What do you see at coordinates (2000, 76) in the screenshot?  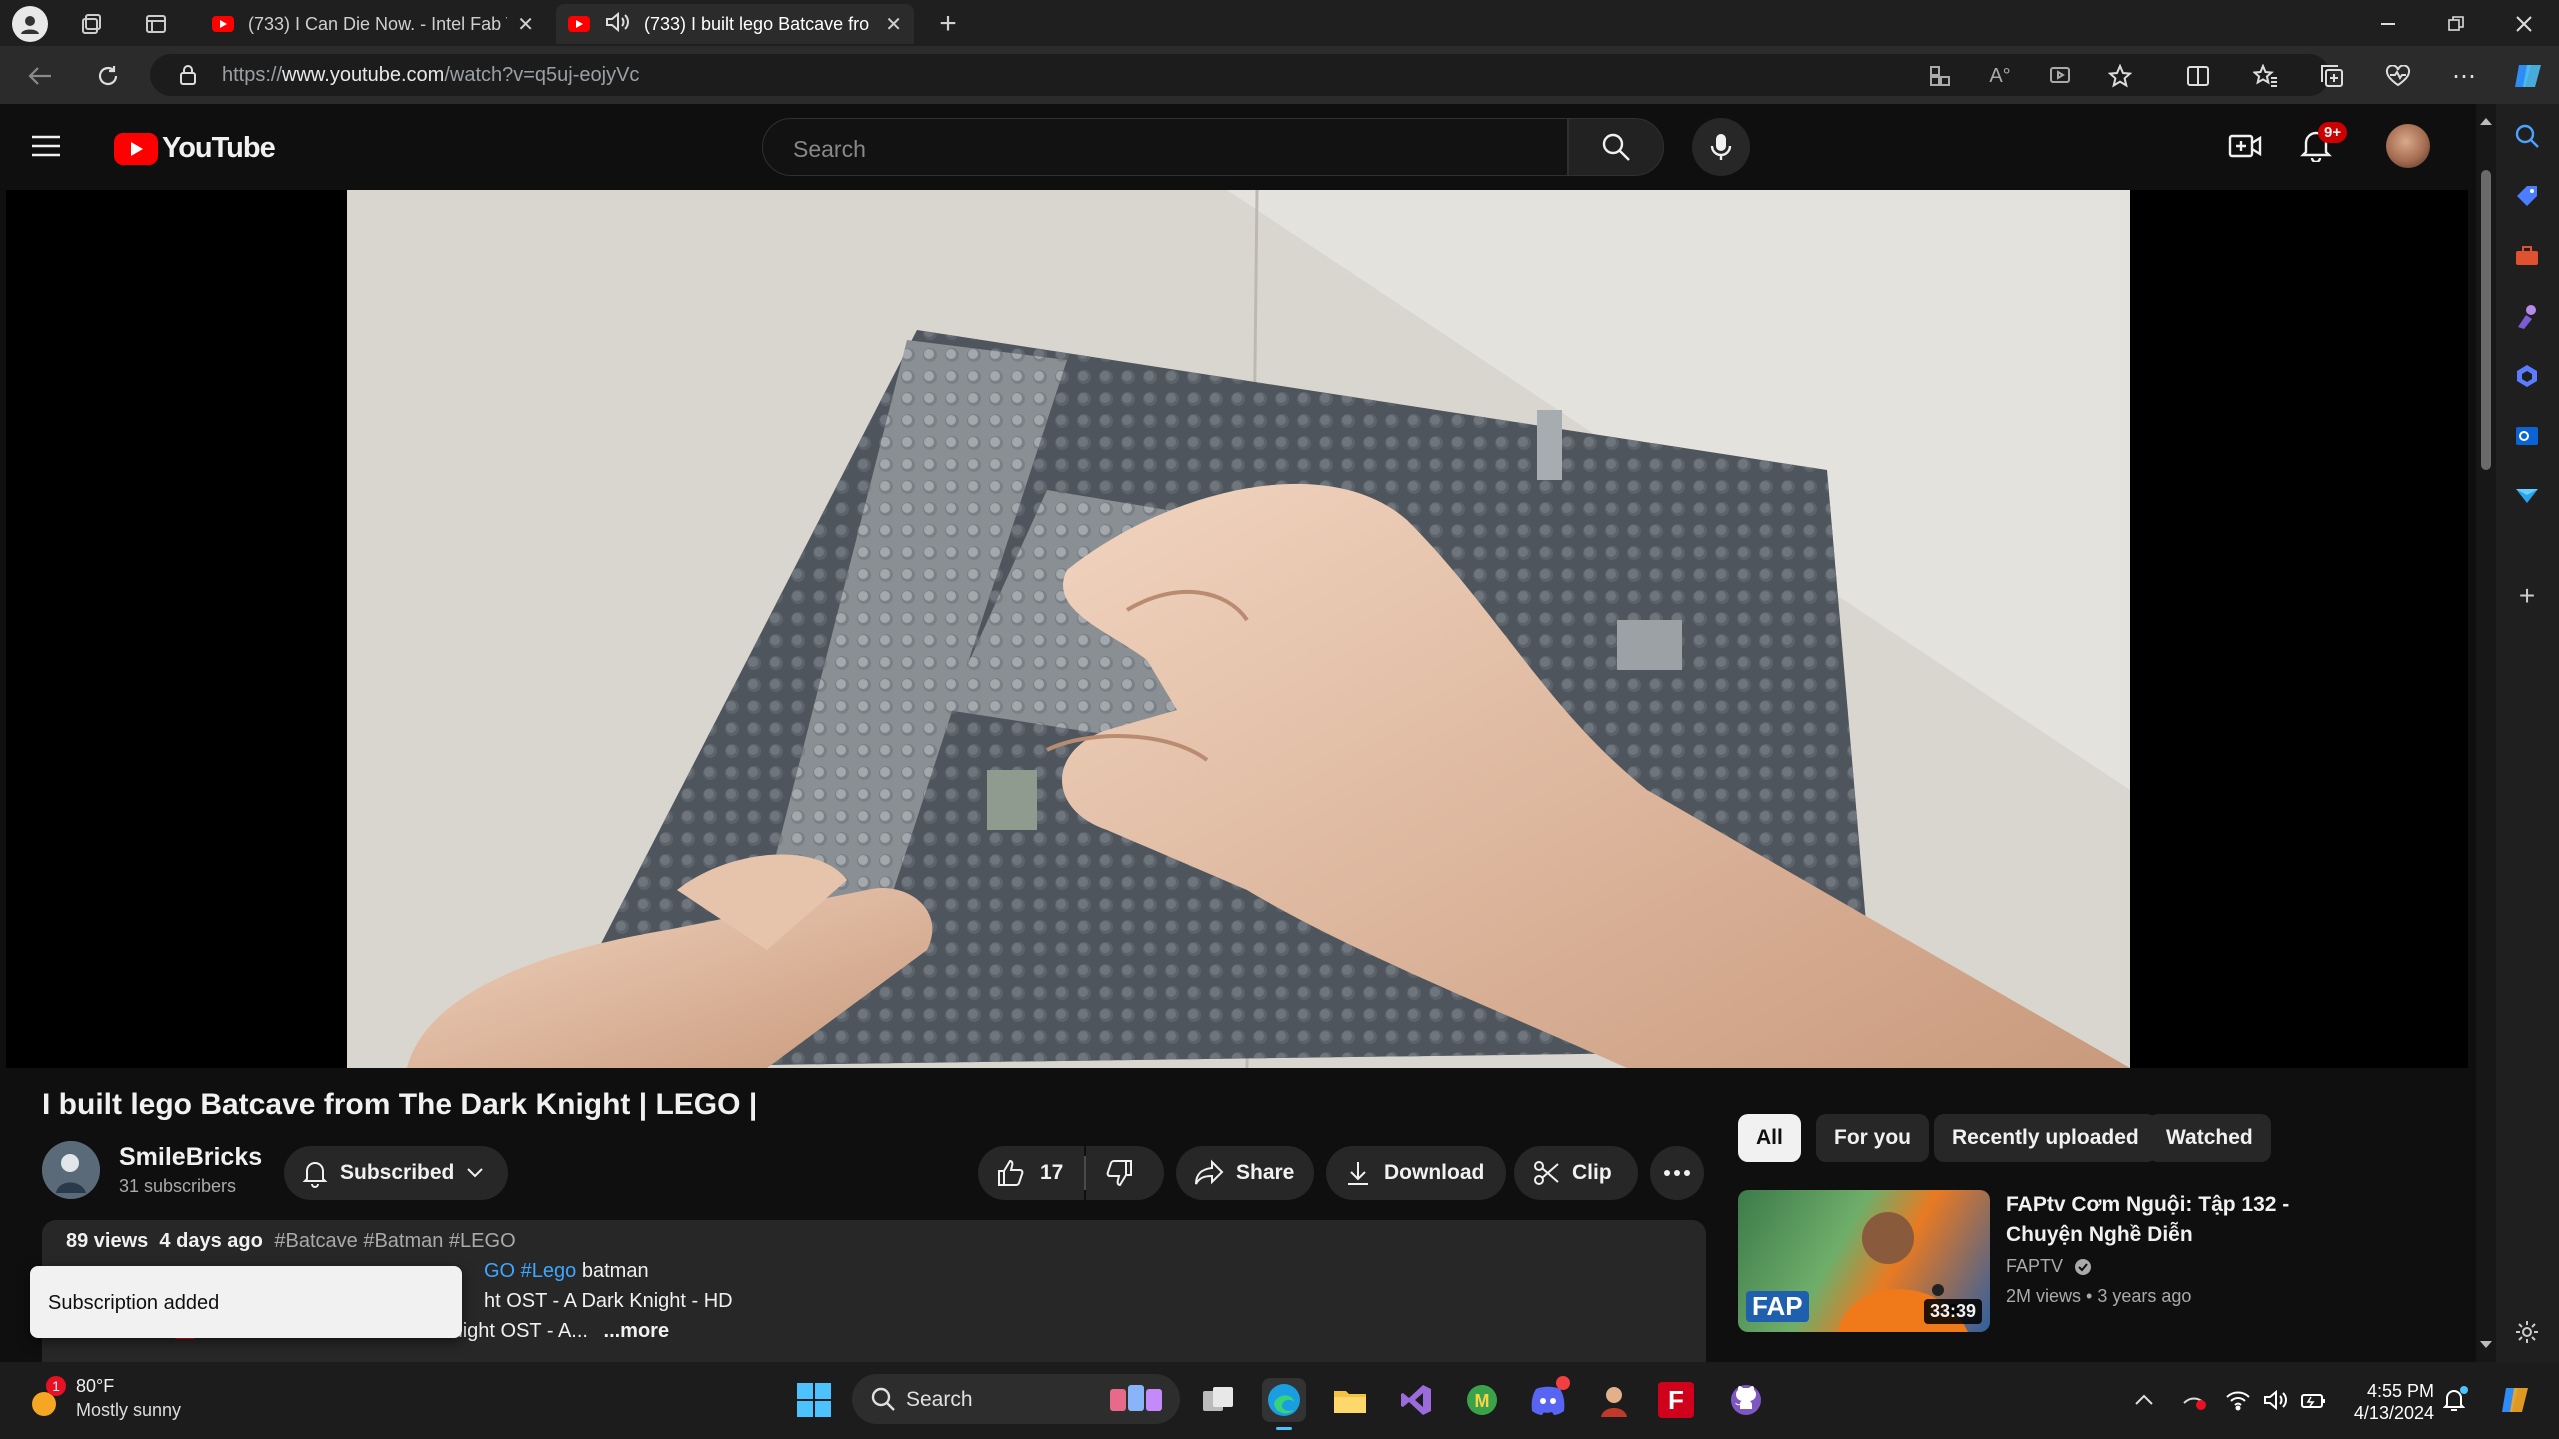 I see `read-aloud-icon: A°` at bounding box center [2000, 76].